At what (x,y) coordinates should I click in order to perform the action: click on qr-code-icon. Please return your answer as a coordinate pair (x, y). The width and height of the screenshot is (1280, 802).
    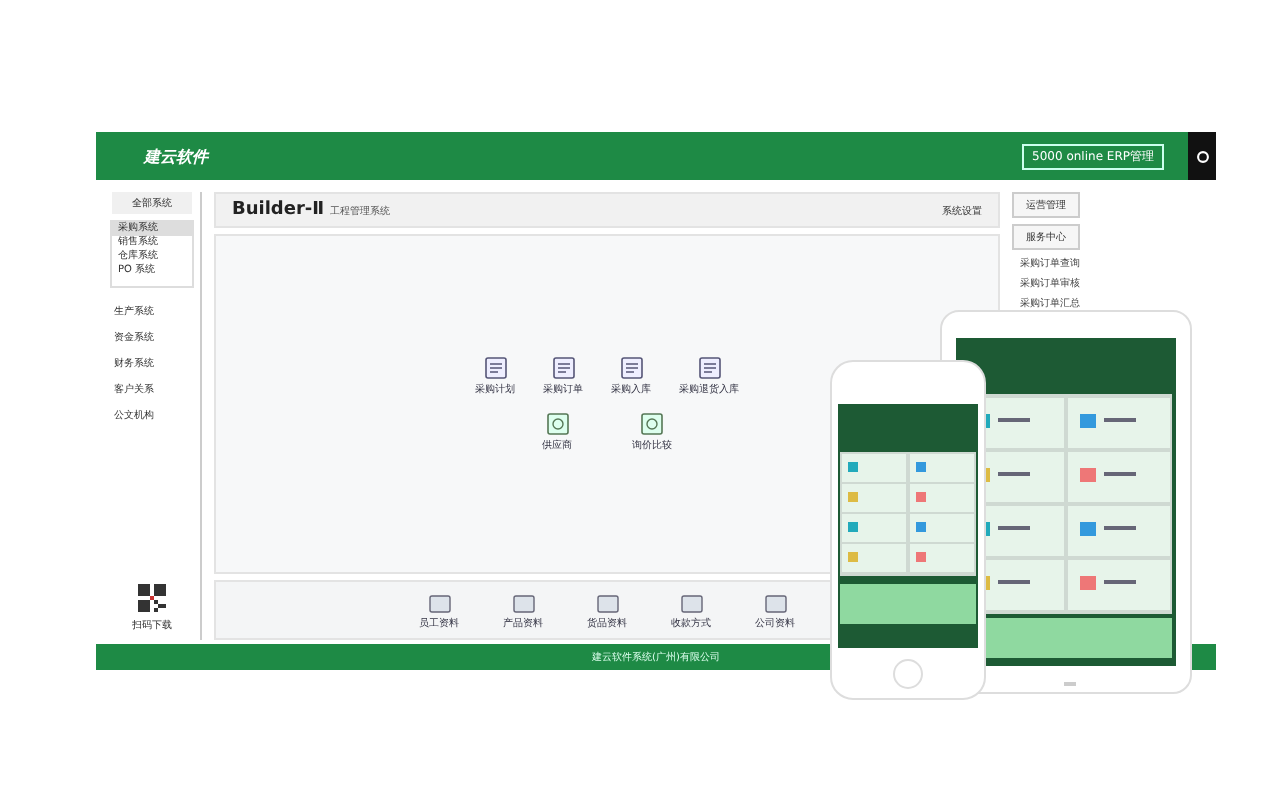
    Looking at the image, I should click on (152, 598).